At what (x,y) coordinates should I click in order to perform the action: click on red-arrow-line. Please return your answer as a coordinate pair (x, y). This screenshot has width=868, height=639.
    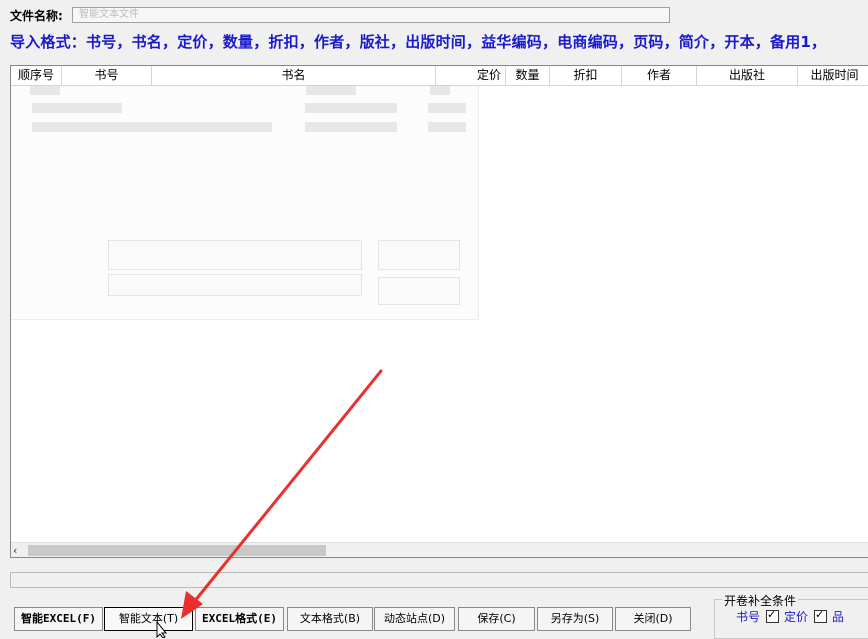
    Looking at the image, I should click on (287, 486).